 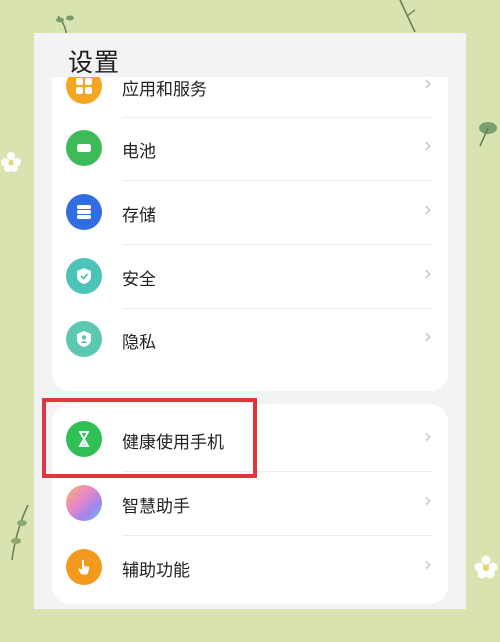 What do you see at coordinates (84, 567) in the screenshot?
I see `hand-icon` at bounding box center [84, 567].